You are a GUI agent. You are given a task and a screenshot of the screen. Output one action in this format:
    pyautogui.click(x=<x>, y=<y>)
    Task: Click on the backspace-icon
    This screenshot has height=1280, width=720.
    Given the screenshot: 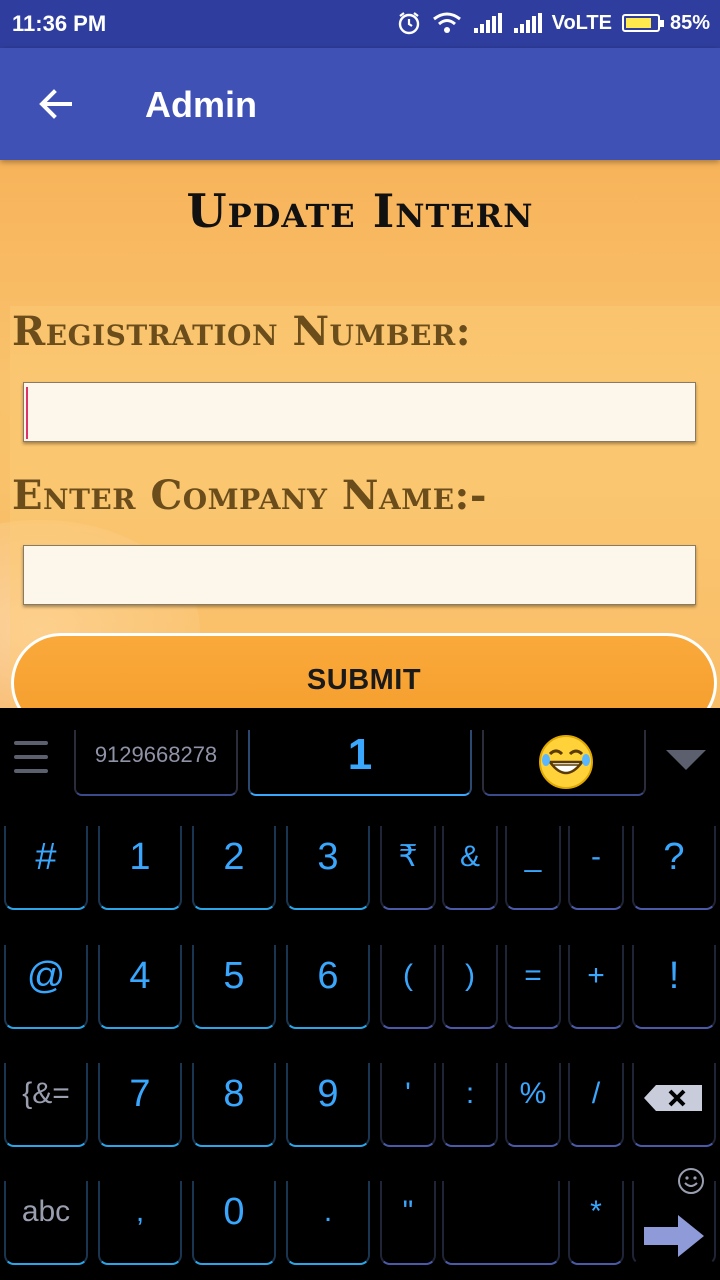 What is the action you would take?
    pyautogui.click(x=673, y=1098)
    